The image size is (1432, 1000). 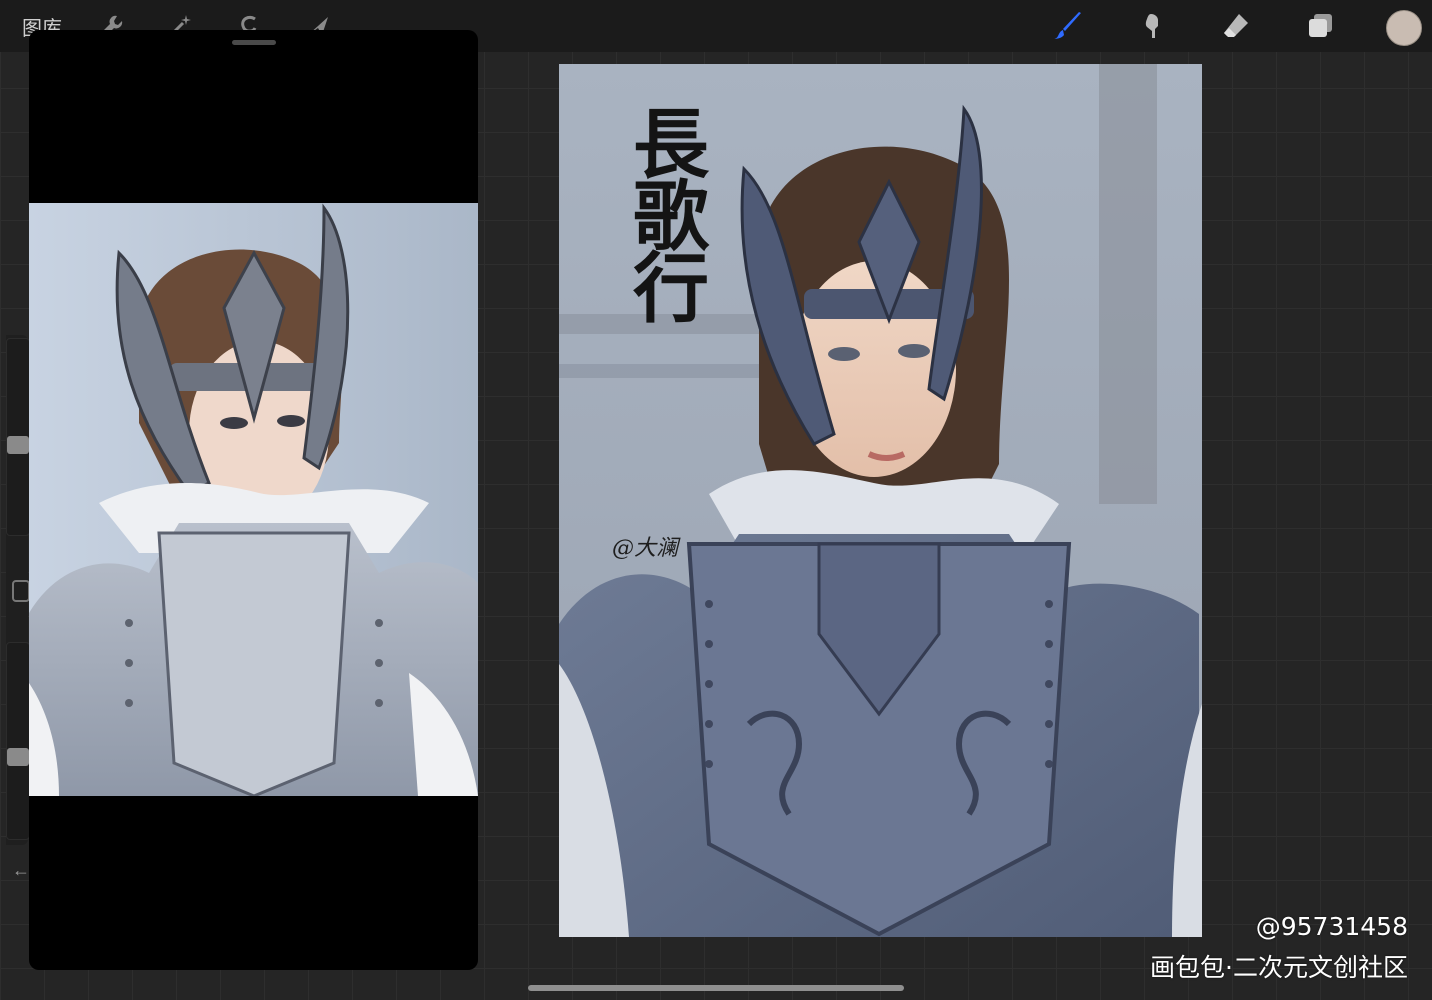 I want to click on eraser-icon, so click(x=1236, y=26).